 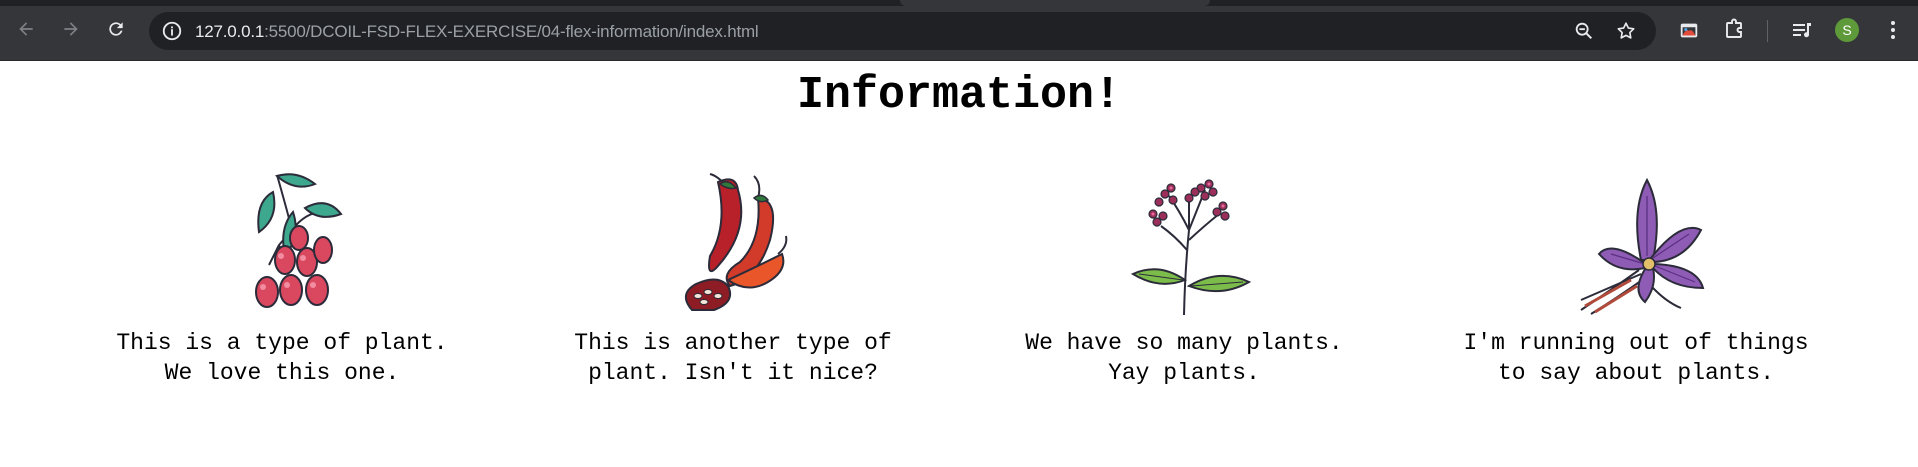 I want to click on zoom-icon, so click(x=1584, y=31).